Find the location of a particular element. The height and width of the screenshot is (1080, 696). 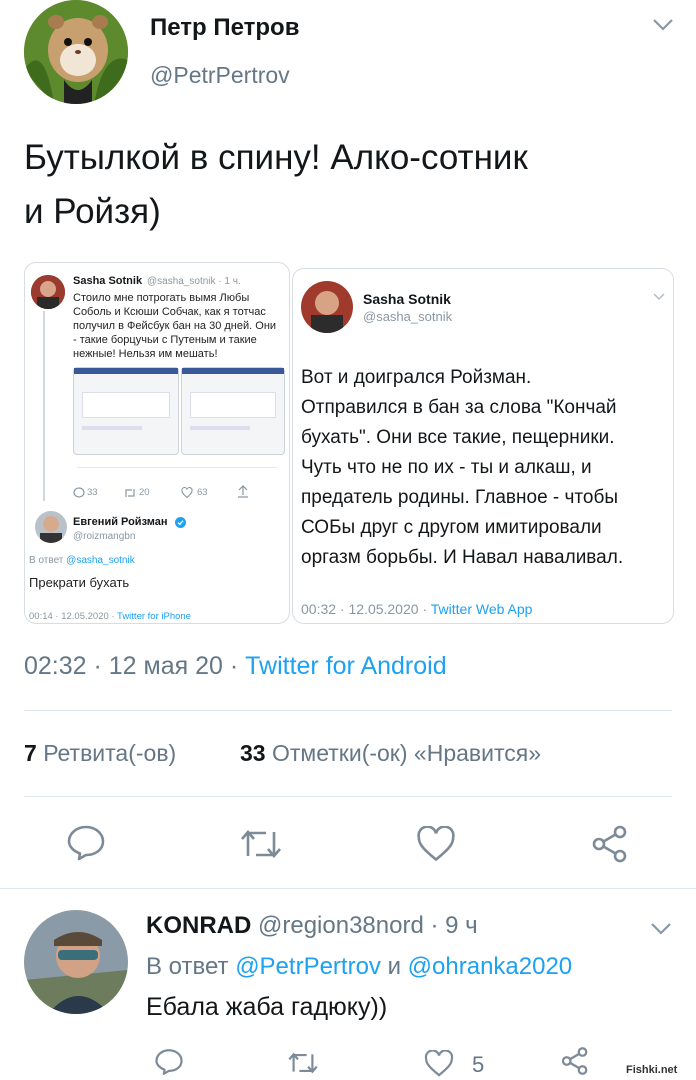

verified-badge-icon is located at coordinates (180, 522).